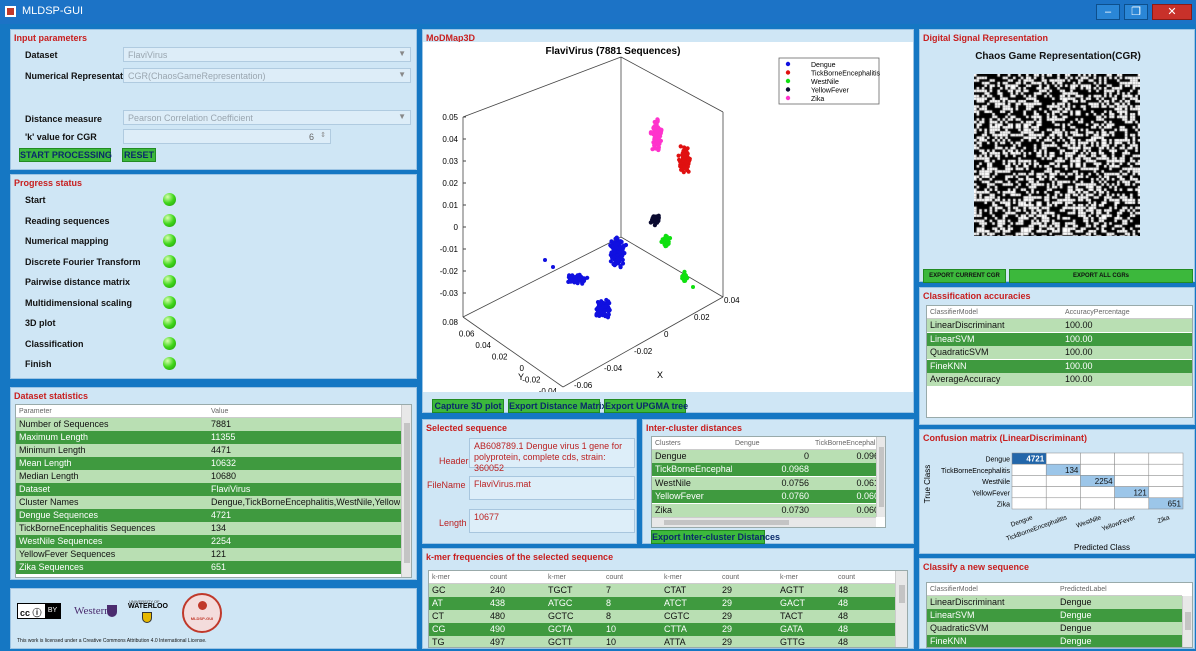 This screenshot has width=1196, height=651. What do you see at coordinates (806, 456) in the screenshot?
I see `distance-cell: 0` at bounding box center [806, 456].